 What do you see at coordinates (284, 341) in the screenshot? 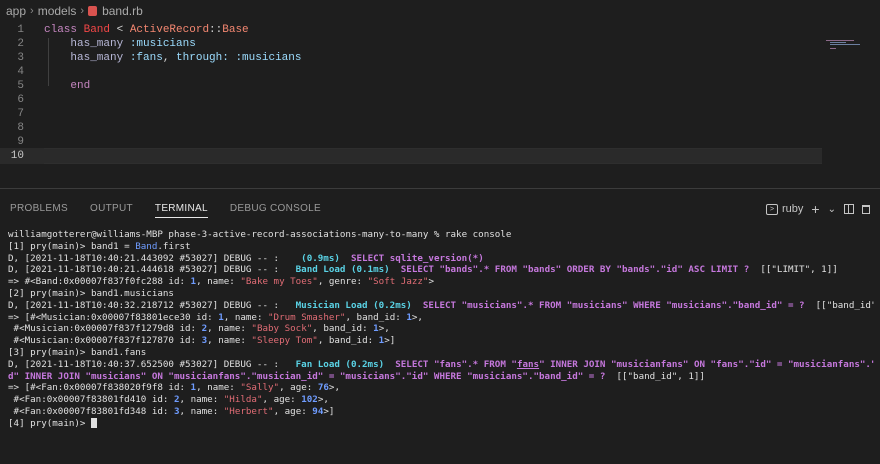
I see `terminal-text: "Sleepy Tom"` at bounding box center [284, 341].